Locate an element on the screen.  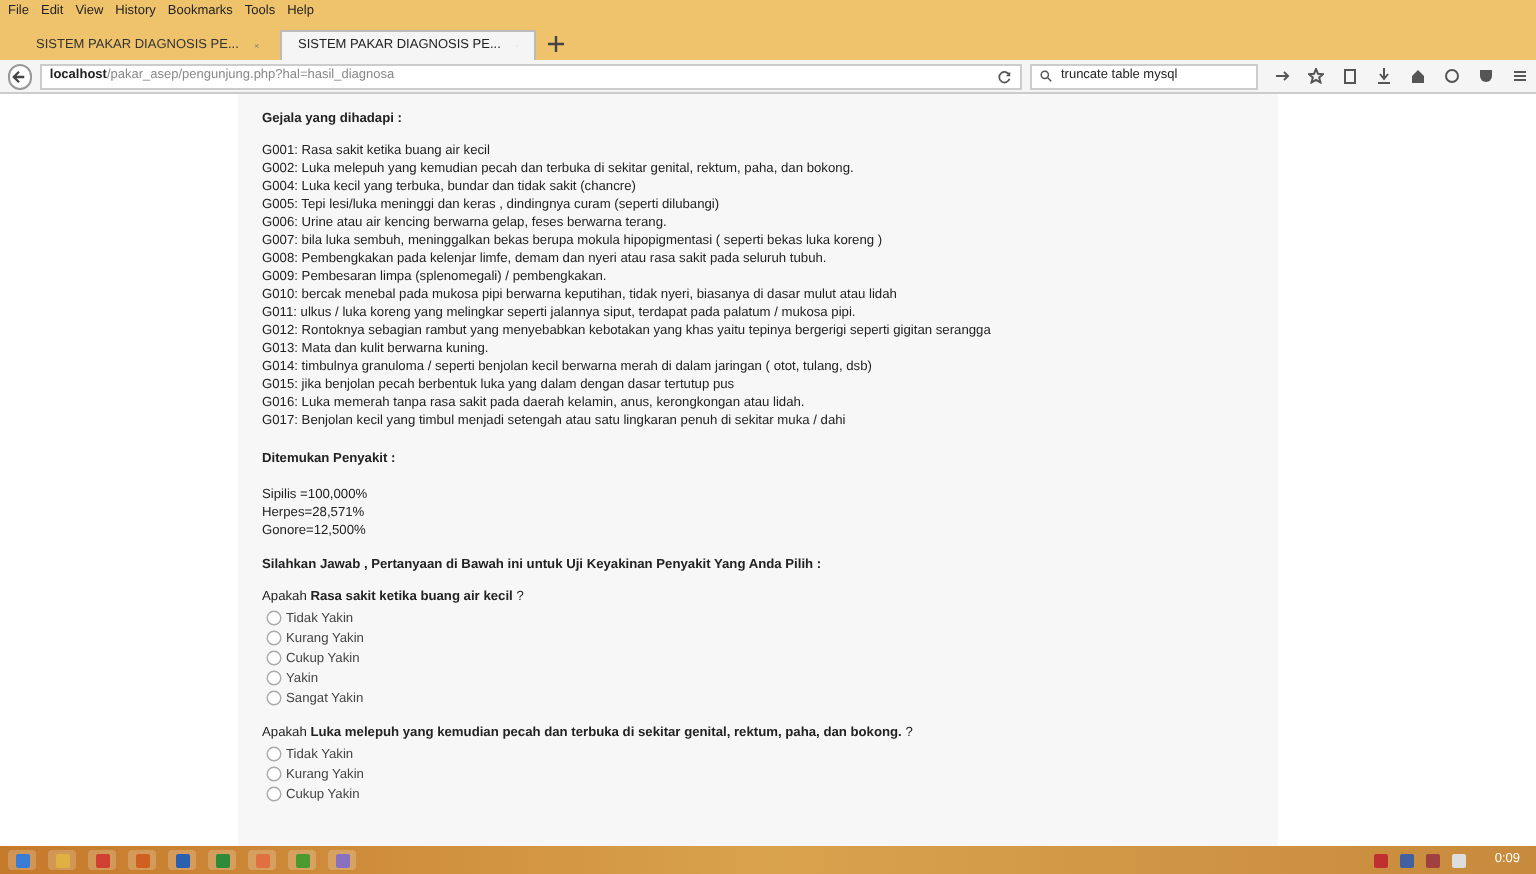
back-arrow-icon is located at coordinates (19, 76).